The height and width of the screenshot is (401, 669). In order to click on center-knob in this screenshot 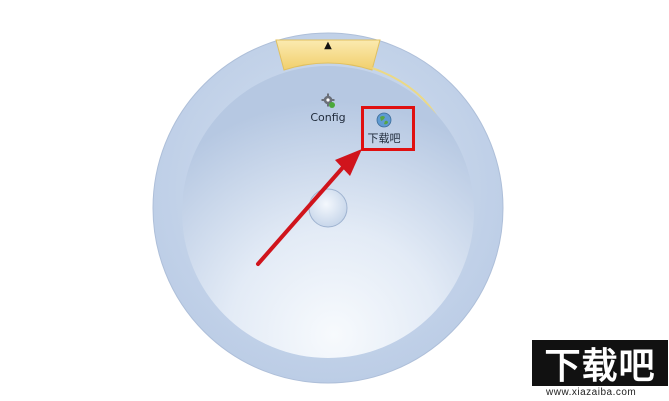, I will do `click(328, 208)`.